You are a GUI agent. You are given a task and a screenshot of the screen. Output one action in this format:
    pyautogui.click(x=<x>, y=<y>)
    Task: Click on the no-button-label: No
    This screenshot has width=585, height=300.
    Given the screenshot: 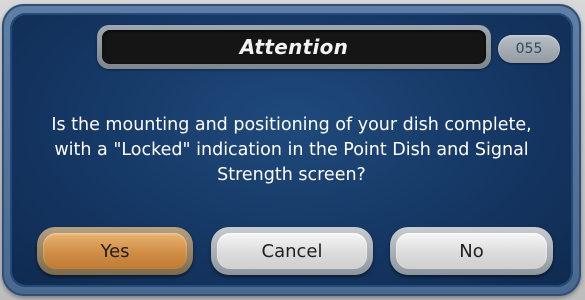 What is the action you would take?
    pyautogui.click(x=471, y=251)
    